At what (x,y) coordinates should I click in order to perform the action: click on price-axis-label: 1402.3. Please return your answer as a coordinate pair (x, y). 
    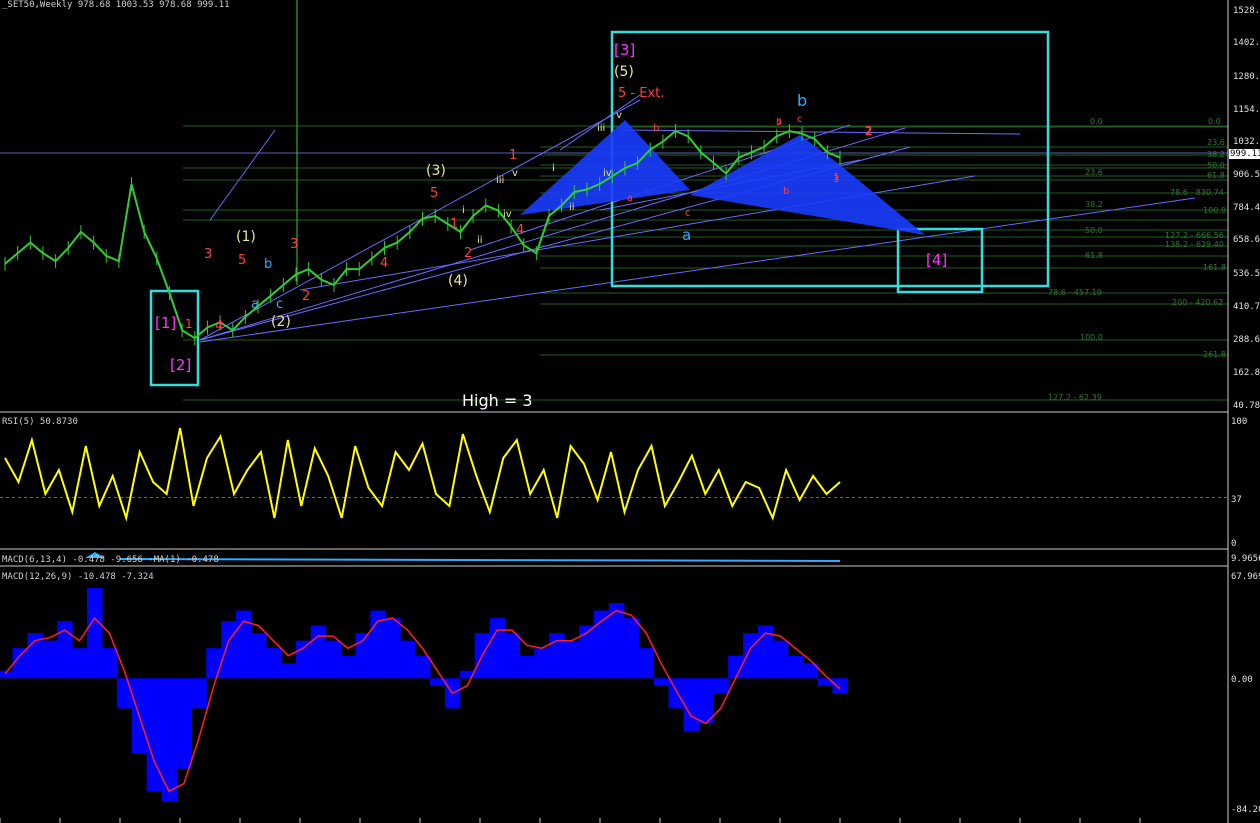
    Looking at the image, I should click on (1246, 43).